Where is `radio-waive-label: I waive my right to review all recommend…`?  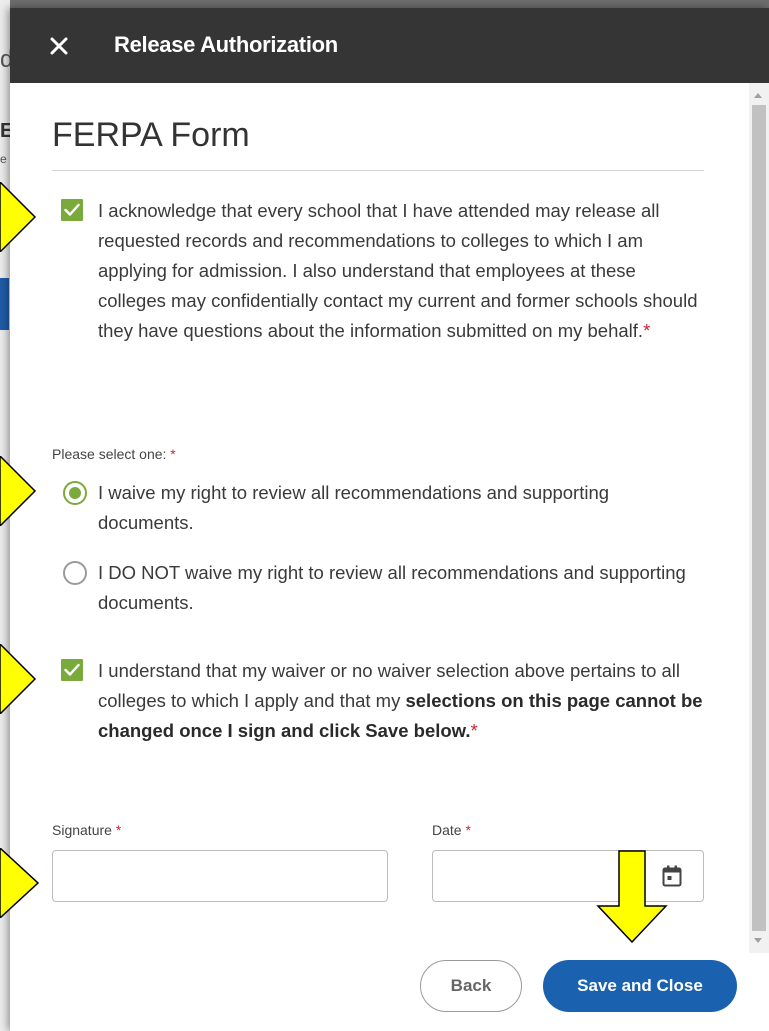 radio-waive-label: I waive my right to review all recommend… is located at coordinates (383, 508).